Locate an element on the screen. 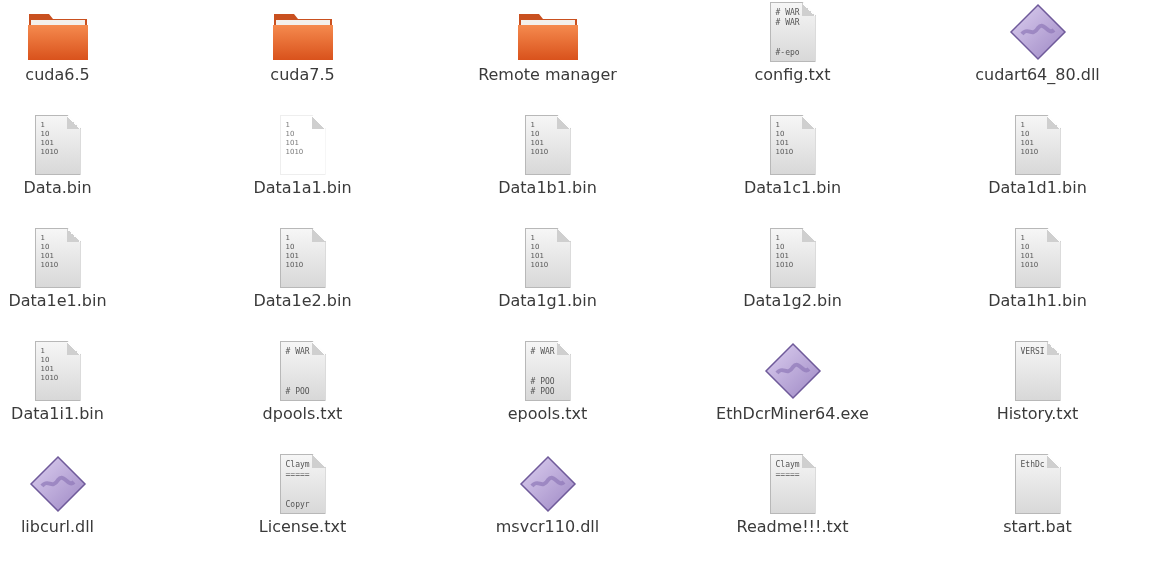 Image resolution: width=1153 pixels, height=567 pixels. text-file-icon: # WAR # POO # POO is located at coordinates (547, 371).